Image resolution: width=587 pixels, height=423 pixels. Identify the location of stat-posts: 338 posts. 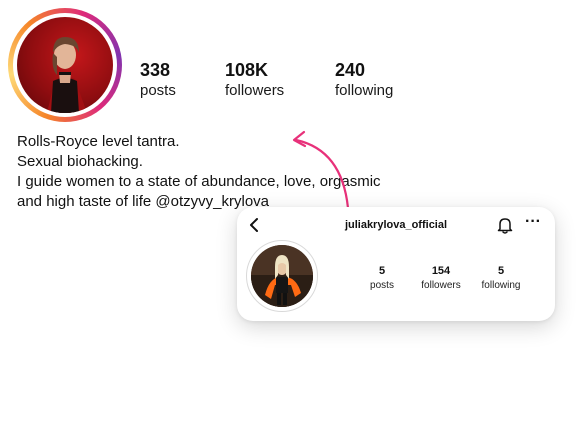
(158, 81).